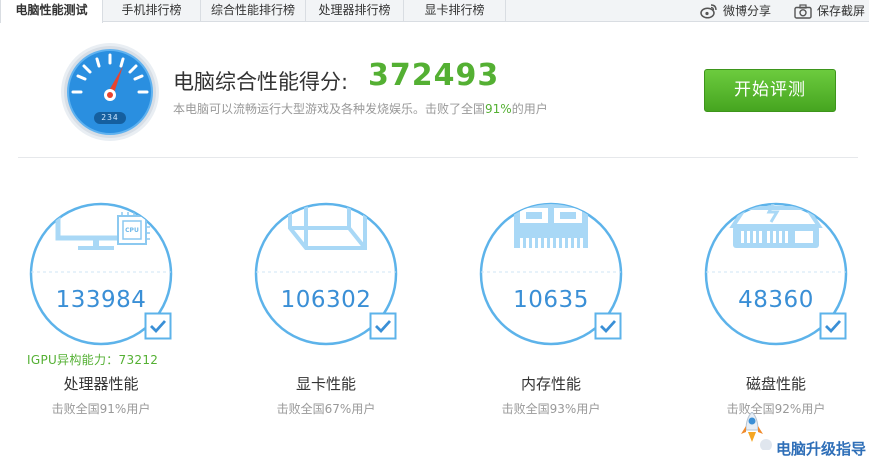  What do you see at coordinates (803, 11) in the screenshot?
I see `camera-icon` at bounding box center [803, 11].